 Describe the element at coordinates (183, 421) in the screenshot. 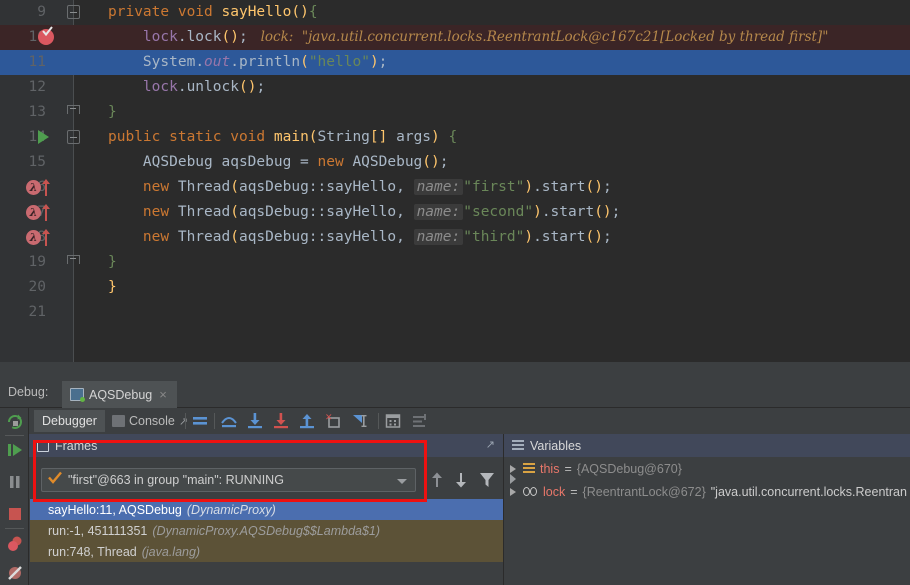

I see `pin-icon: ↗` at that location.